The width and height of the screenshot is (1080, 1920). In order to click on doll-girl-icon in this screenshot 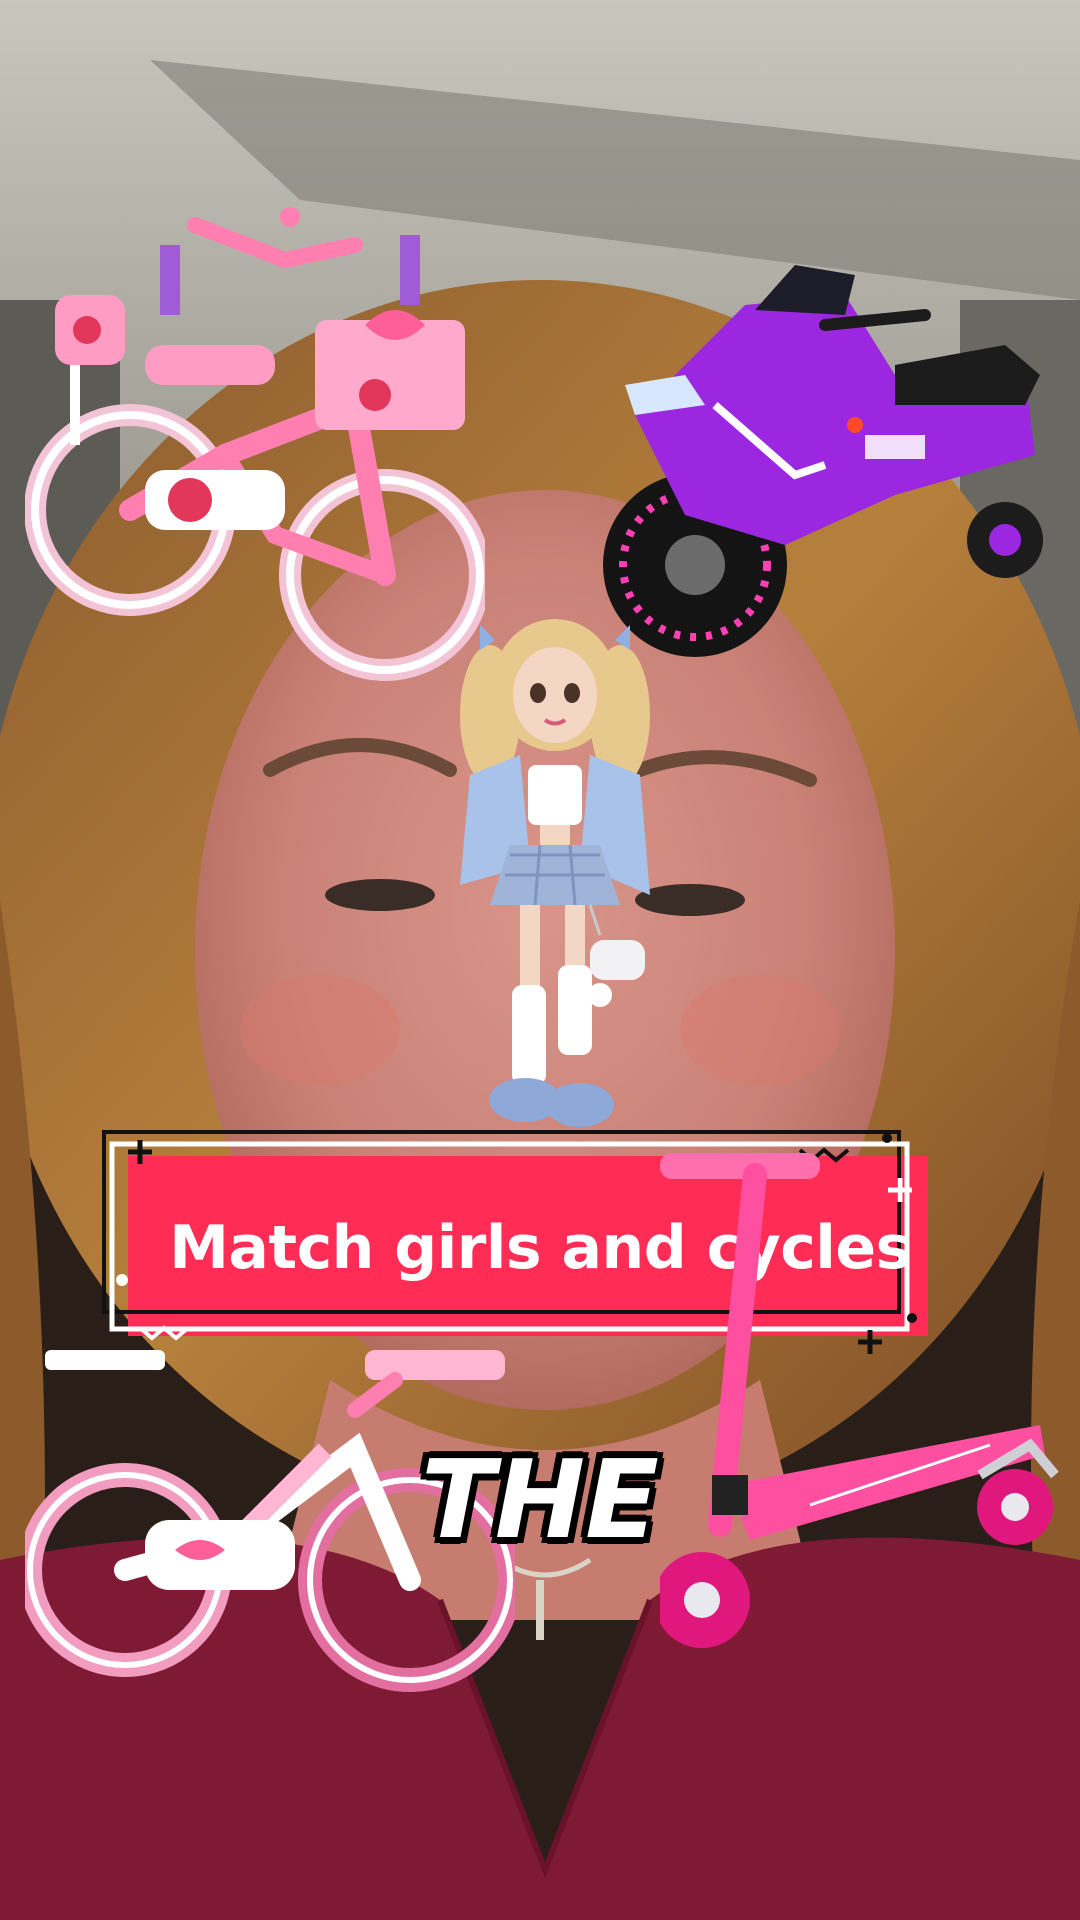, I will do `click(555, 873)`.